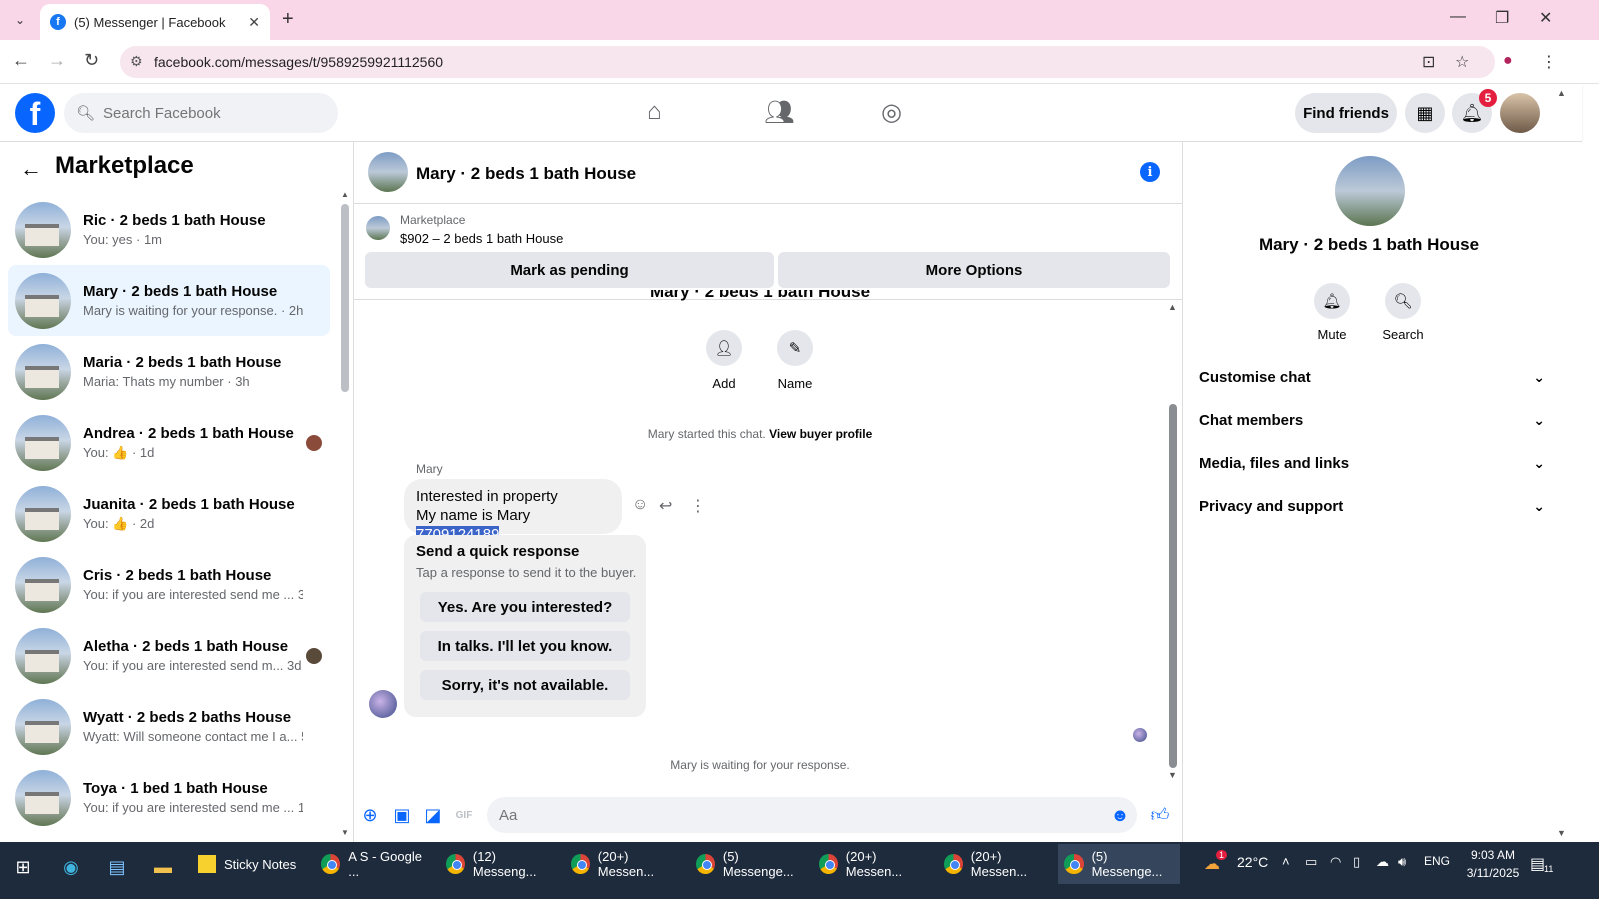 The width and height of the screenshot is (1599, 899). What do you see at coordinates (345, 298) in the screenshot?
I see `sidebar-scrollbar` at bounding box center [345, 298].